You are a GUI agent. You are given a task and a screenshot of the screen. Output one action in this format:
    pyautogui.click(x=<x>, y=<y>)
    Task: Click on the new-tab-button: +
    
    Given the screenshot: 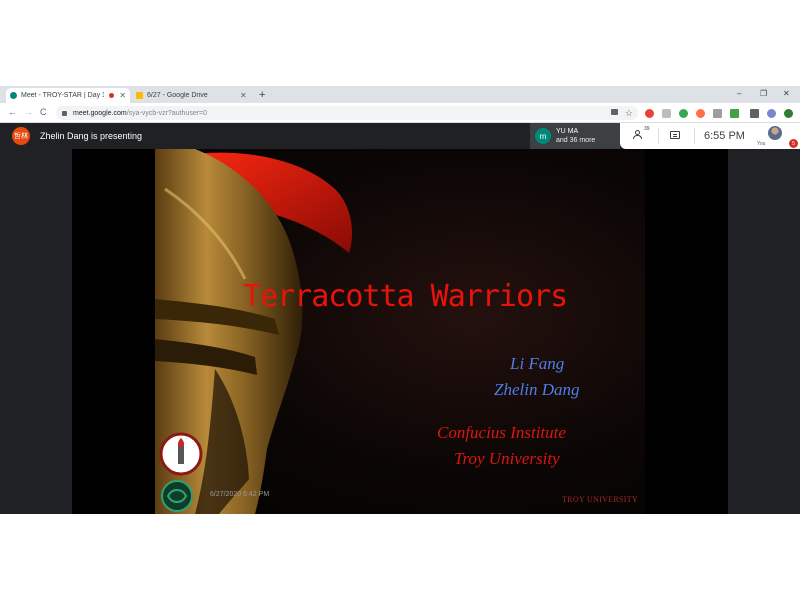 What is the action you would take?
    pyautogui.click(x=262, y=95)
    